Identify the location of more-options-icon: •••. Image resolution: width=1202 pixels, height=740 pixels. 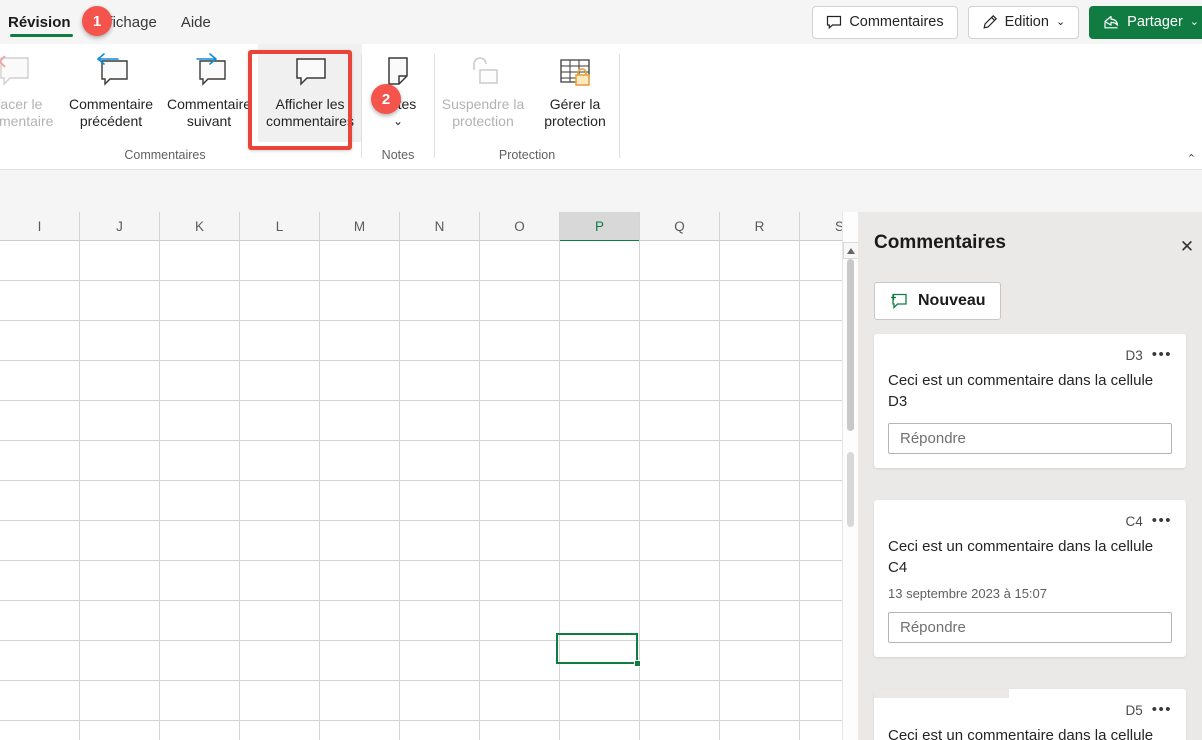
(1162, 354).